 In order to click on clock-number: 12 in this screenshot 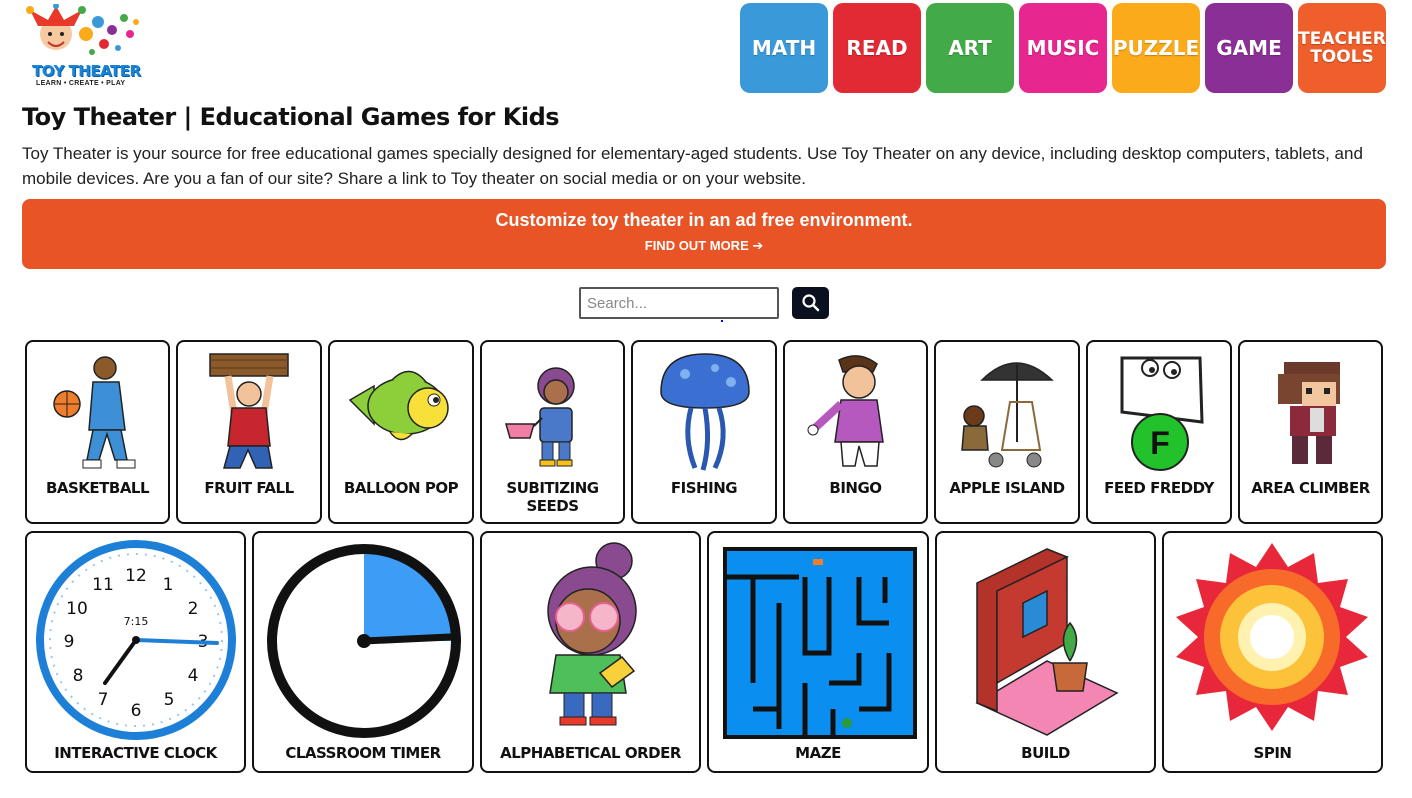, I will do `click(136, 576)`.